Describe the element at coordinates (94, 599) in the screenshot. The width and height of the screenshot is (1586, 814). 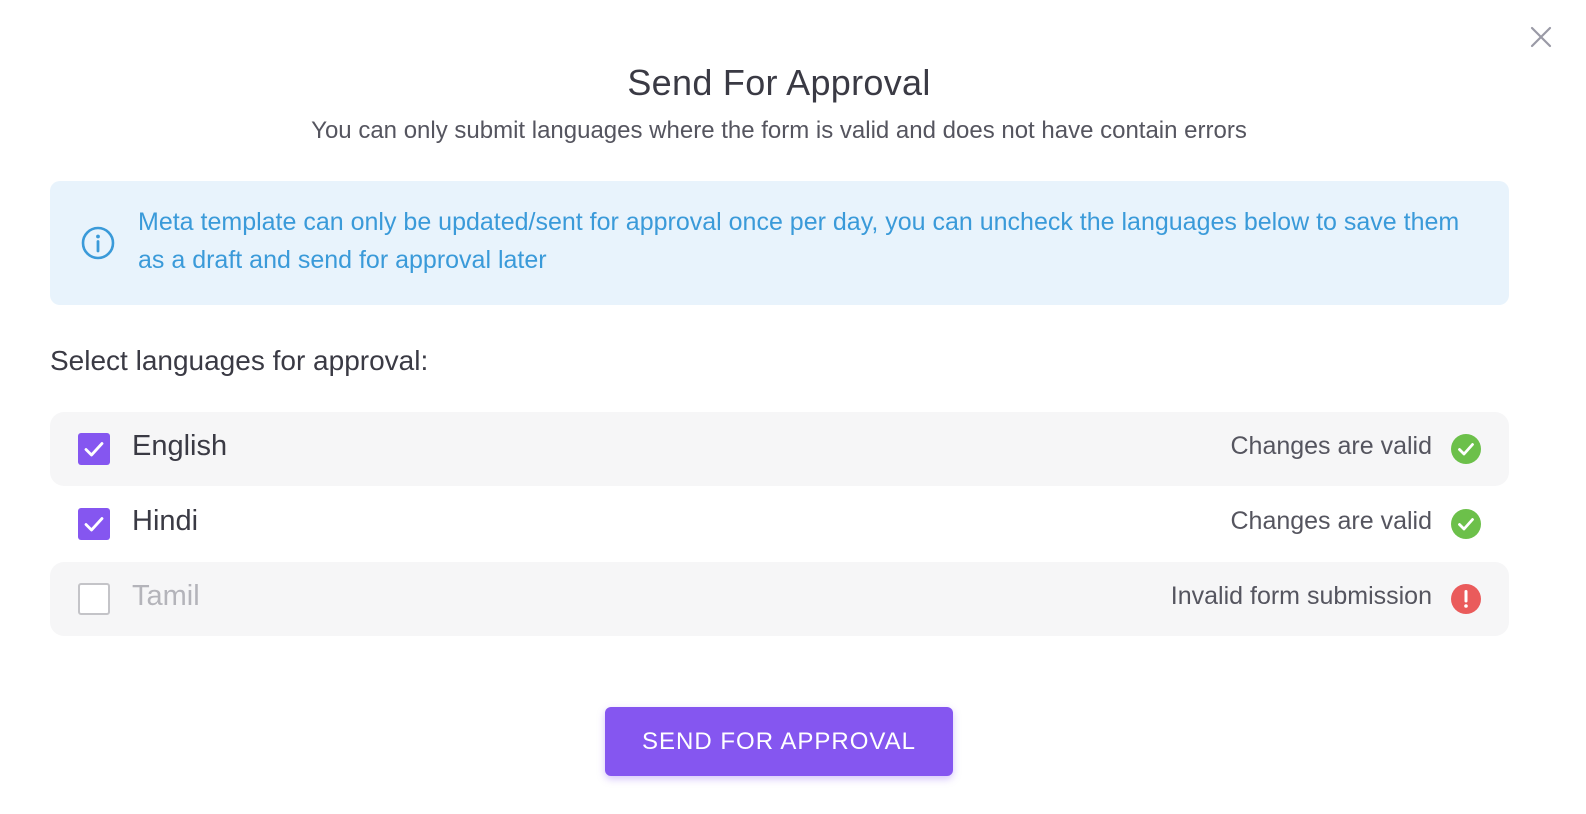
I see `tamil-checkbox` at that location.